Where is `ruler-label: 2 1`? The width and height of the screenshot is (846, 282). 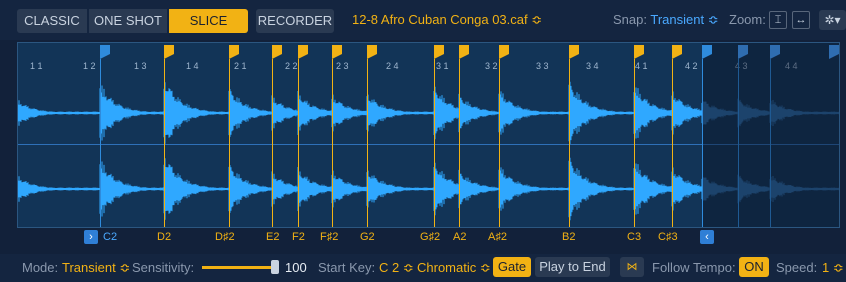 ruler-label: 2 1 is located at coordinates (240, 66).